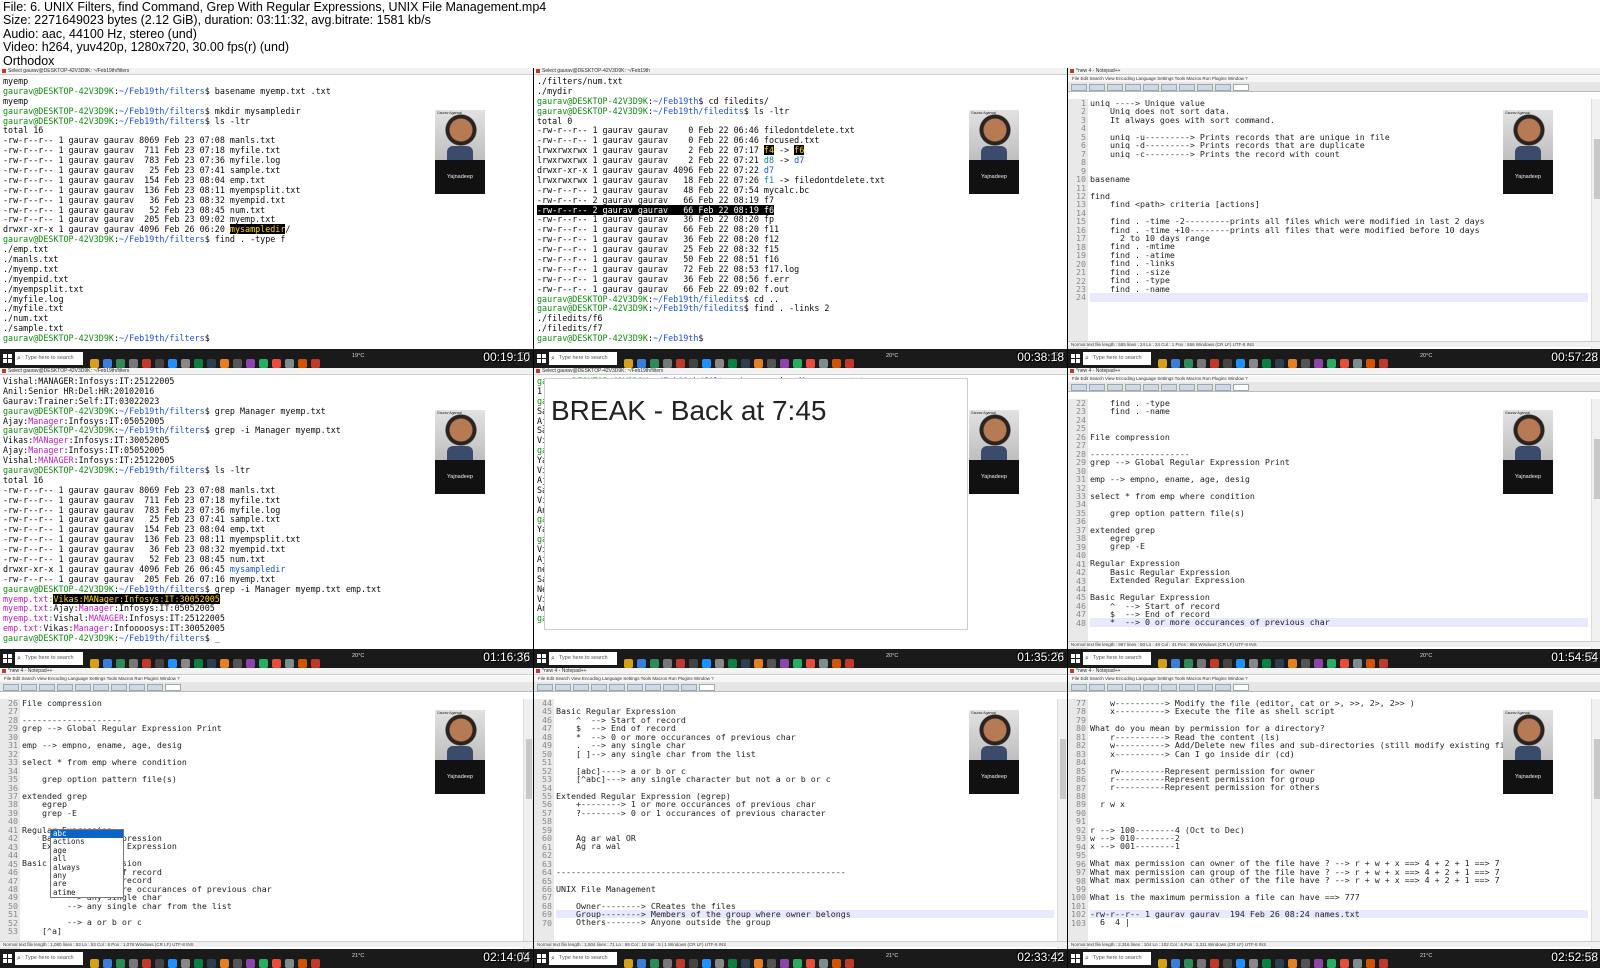 This screenshot has width=1600, height=968. I want to click on autocomplete-list: abc actions age all always any are atime, so click(87, 864).